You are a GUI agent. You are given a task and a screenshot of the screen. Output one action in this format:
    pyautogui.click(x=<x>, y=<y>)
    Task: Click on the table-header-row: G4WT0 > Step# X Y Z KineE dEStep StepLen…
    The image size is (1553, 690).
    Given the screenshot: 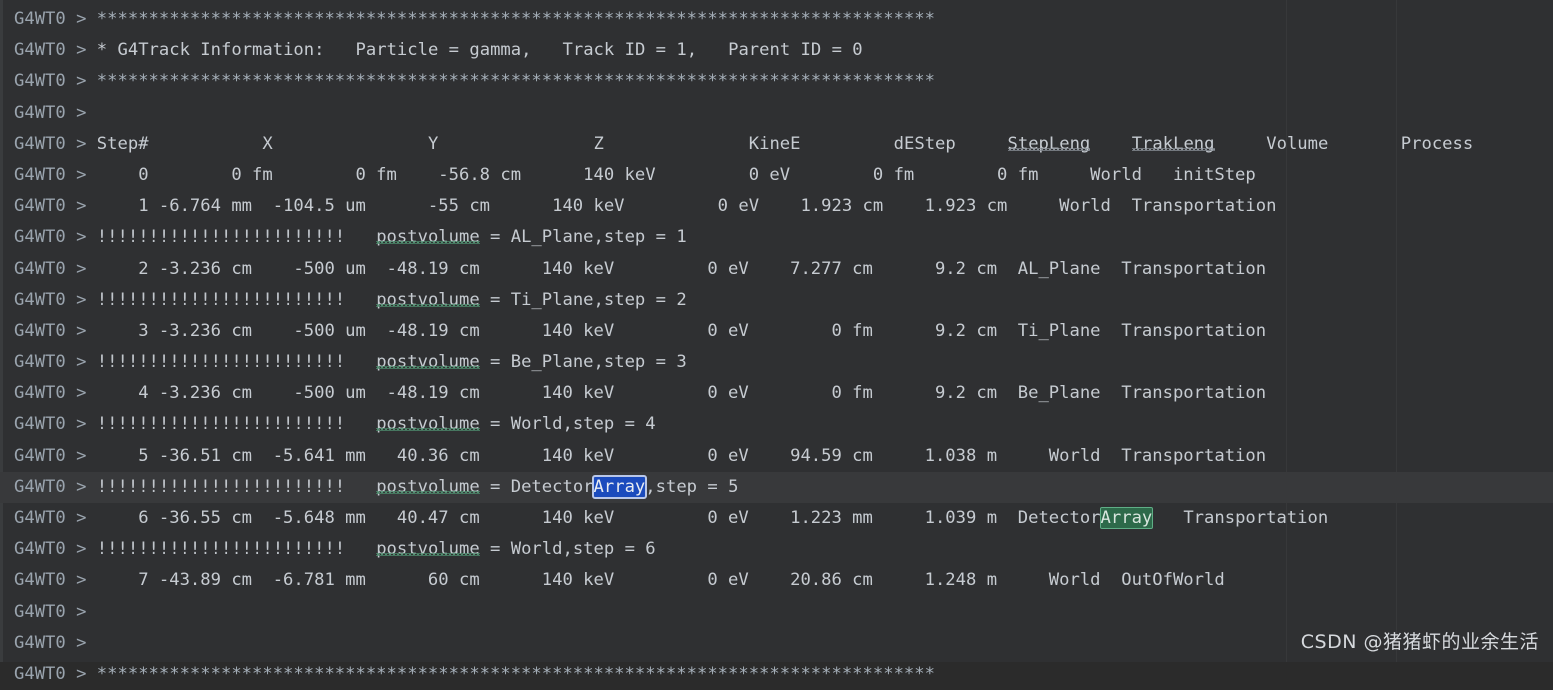 What is the action you would take?
    pyautogui.click(x=776, y=144)
    